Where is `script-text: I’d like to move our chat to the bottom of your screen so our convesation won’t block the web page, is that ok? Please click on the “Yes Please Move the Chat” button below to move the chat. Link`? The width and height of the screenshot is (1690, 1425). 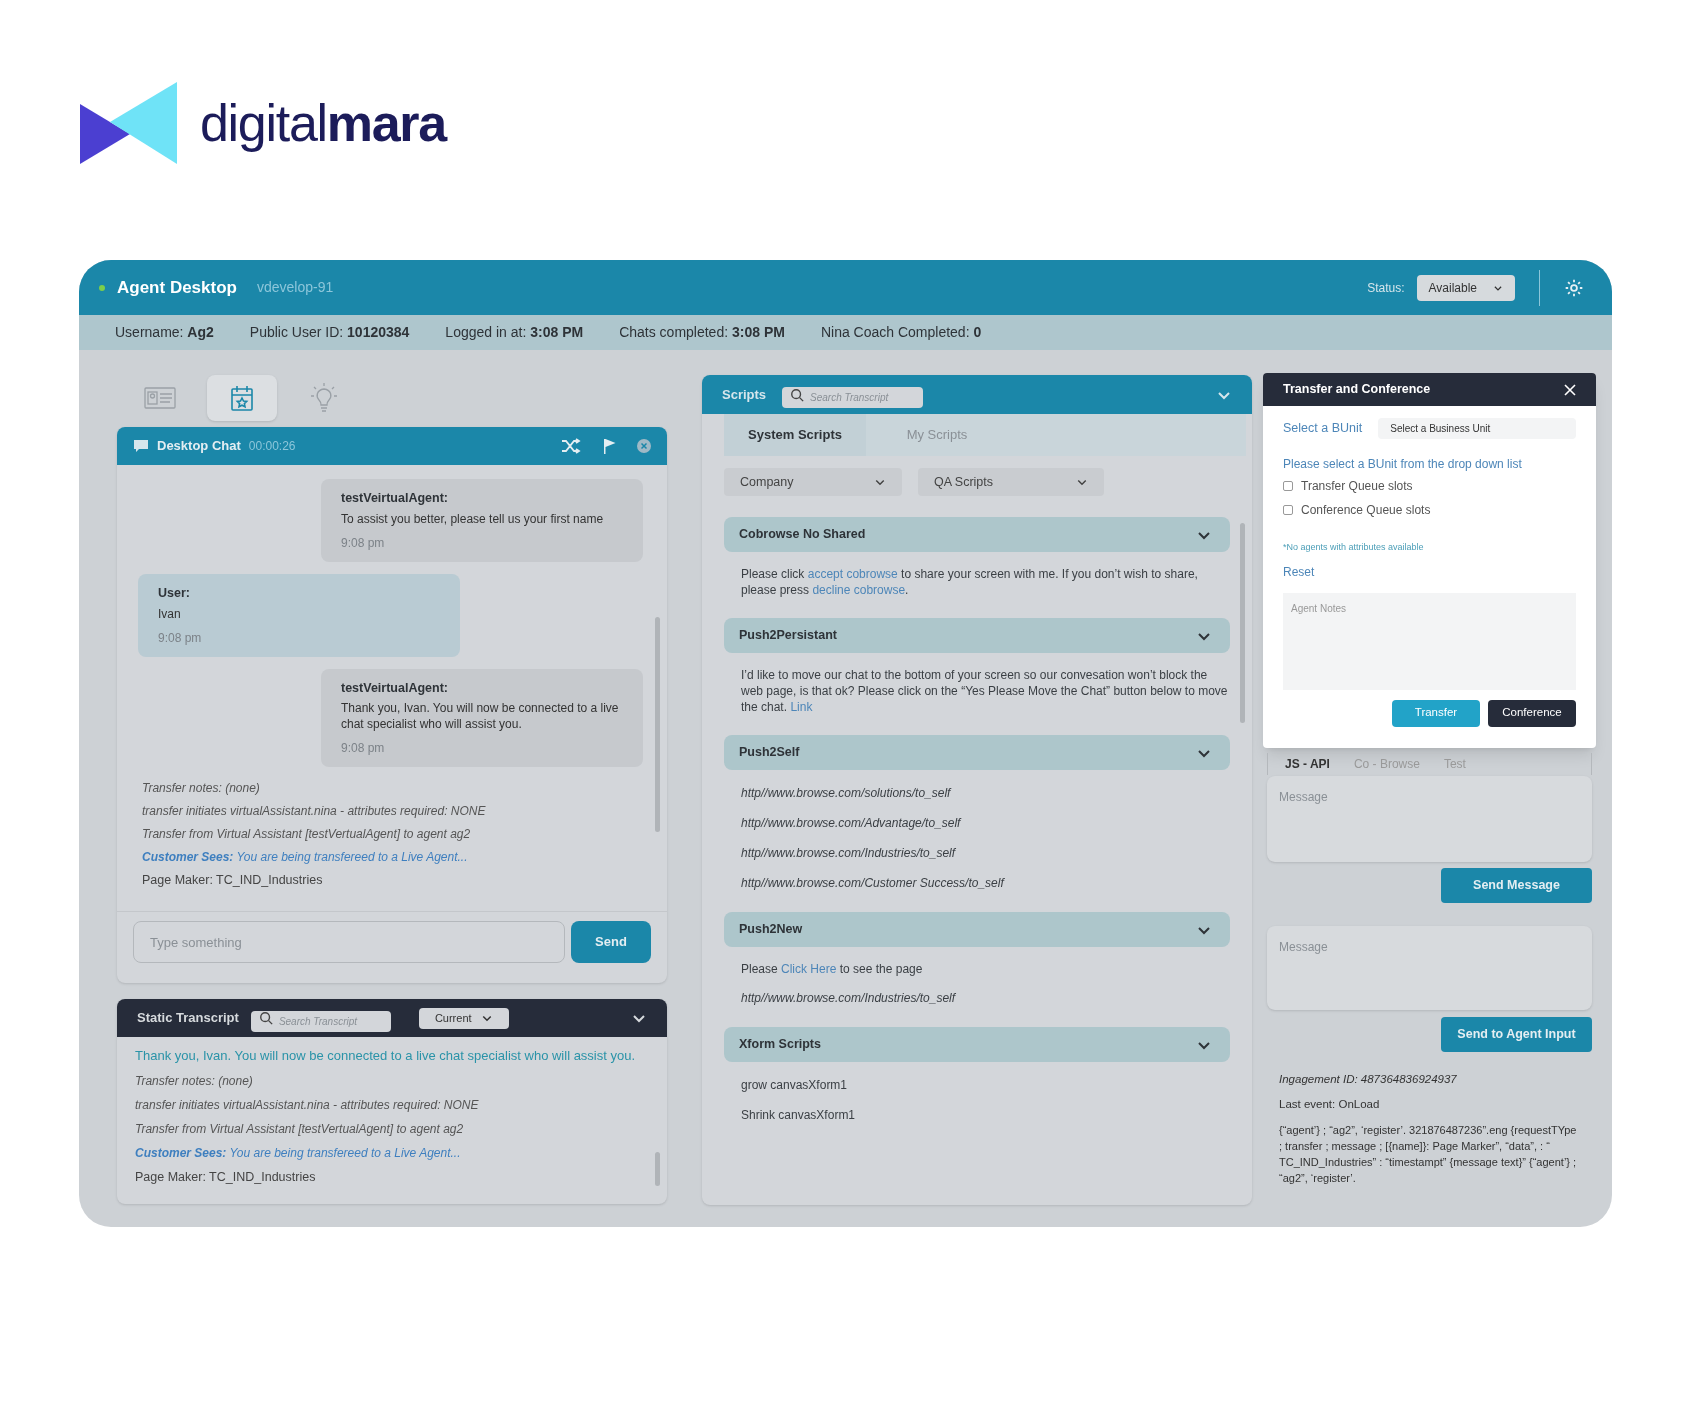 script-text: I’d like to move our chat to the bottom of your screen so our convesation won’t block the web page, is that ok? Please click on the “Yes Please Move the Chat” button below to move the chat. Link is located at coordinates (984, 691).